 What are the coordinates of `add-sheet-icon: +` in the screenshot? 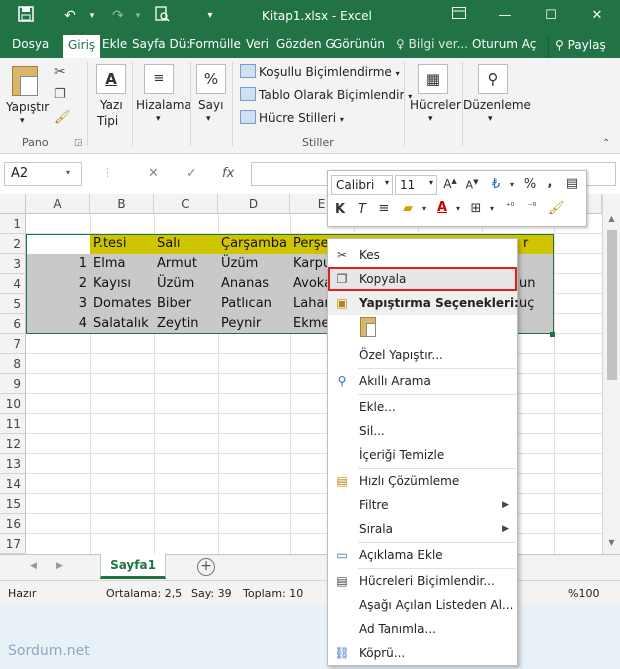 It's located at (206, 567).